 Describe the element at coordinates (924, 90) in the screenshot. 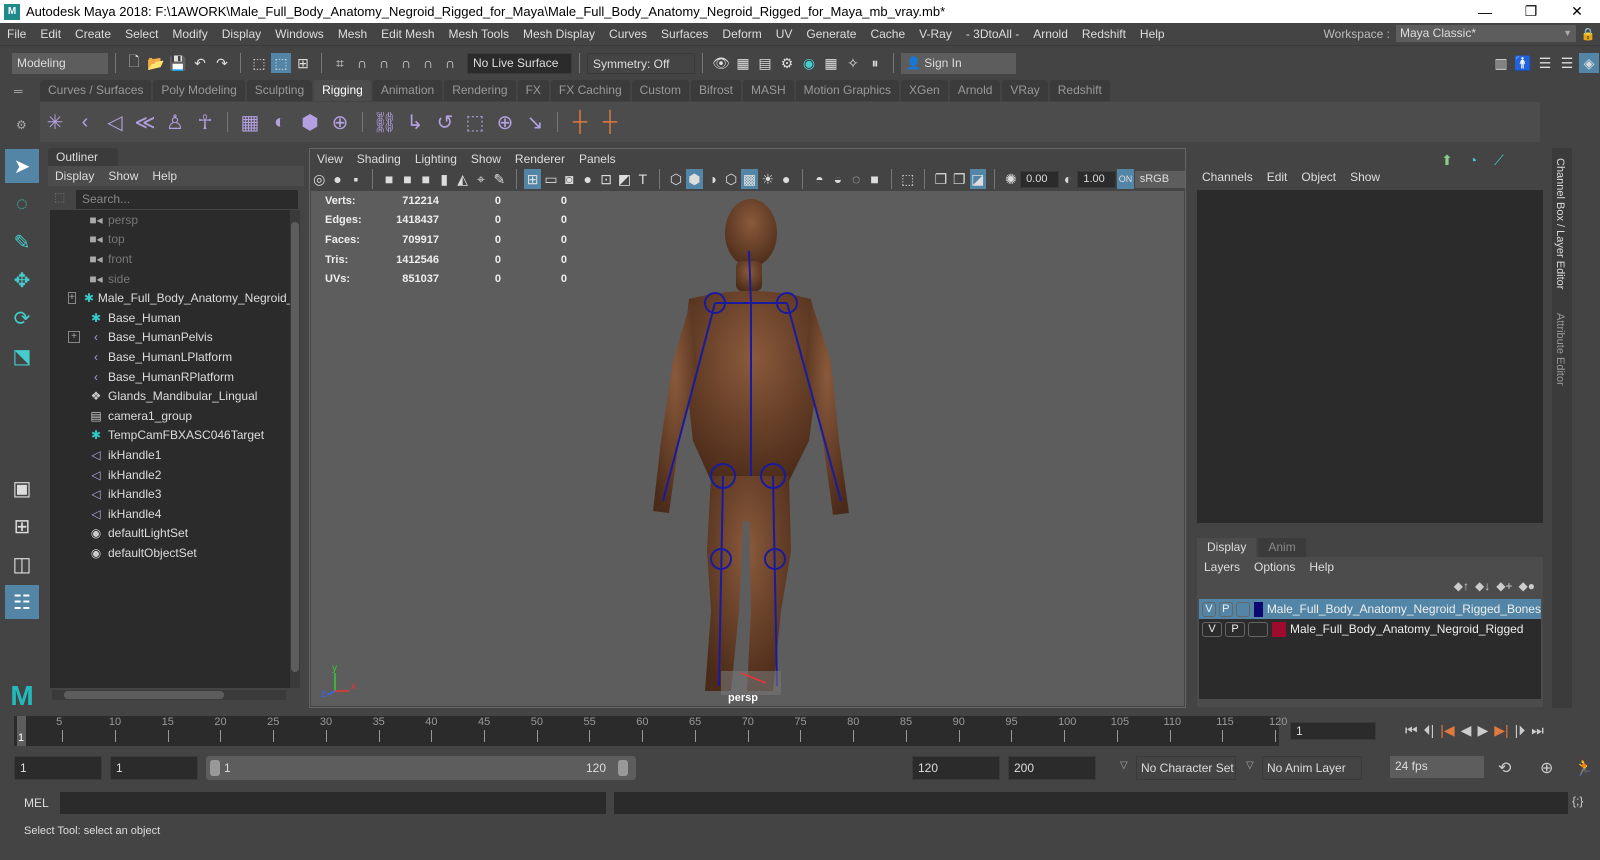

I see `shelf-tab-xgen: XGen` at that location.